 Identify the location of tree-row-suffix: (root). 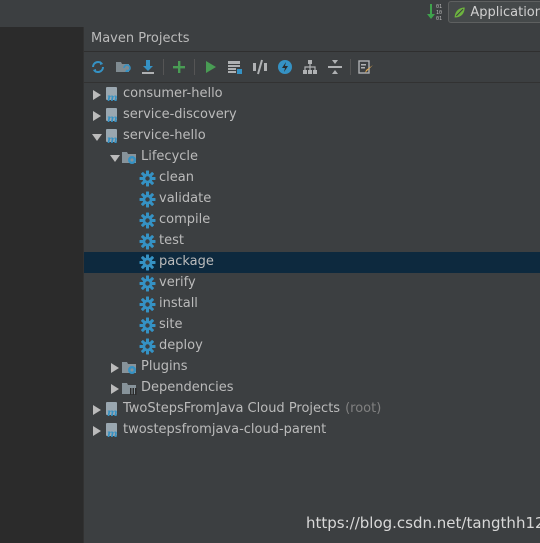
(363, 408).